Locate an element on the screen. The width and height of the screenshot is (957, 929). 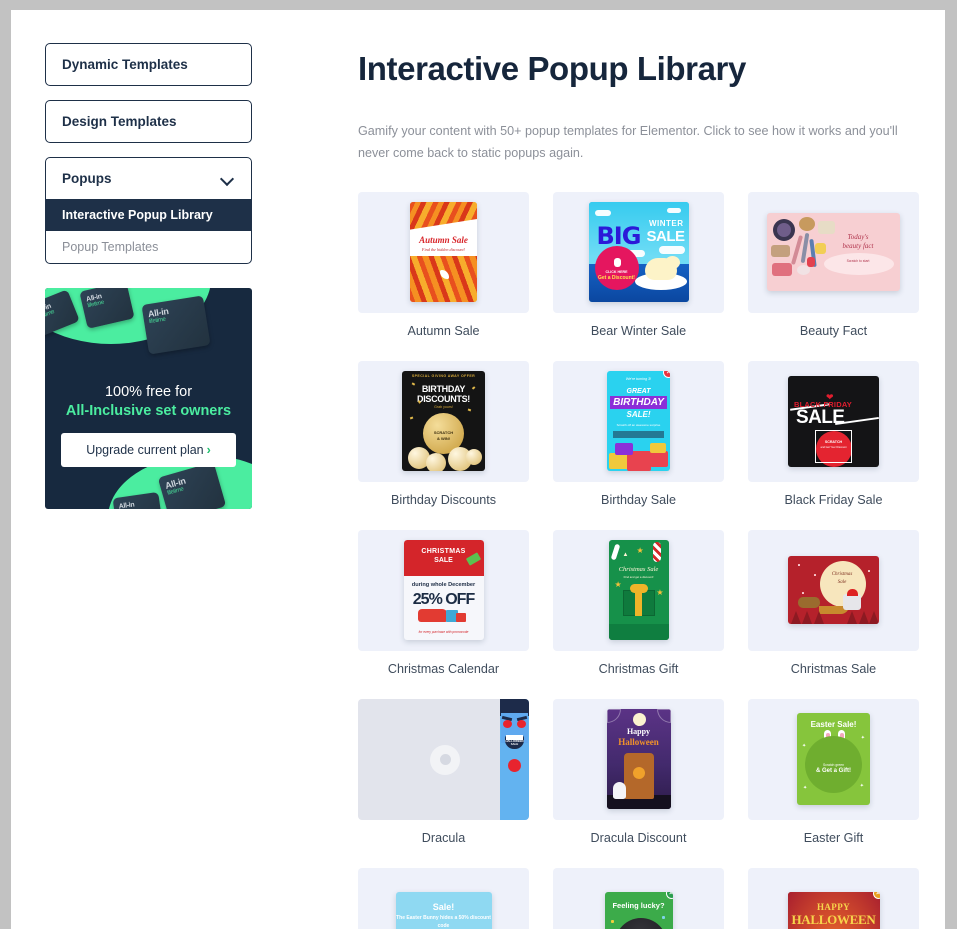
template-label: Easter Gift is located at coordinates (833, 837).